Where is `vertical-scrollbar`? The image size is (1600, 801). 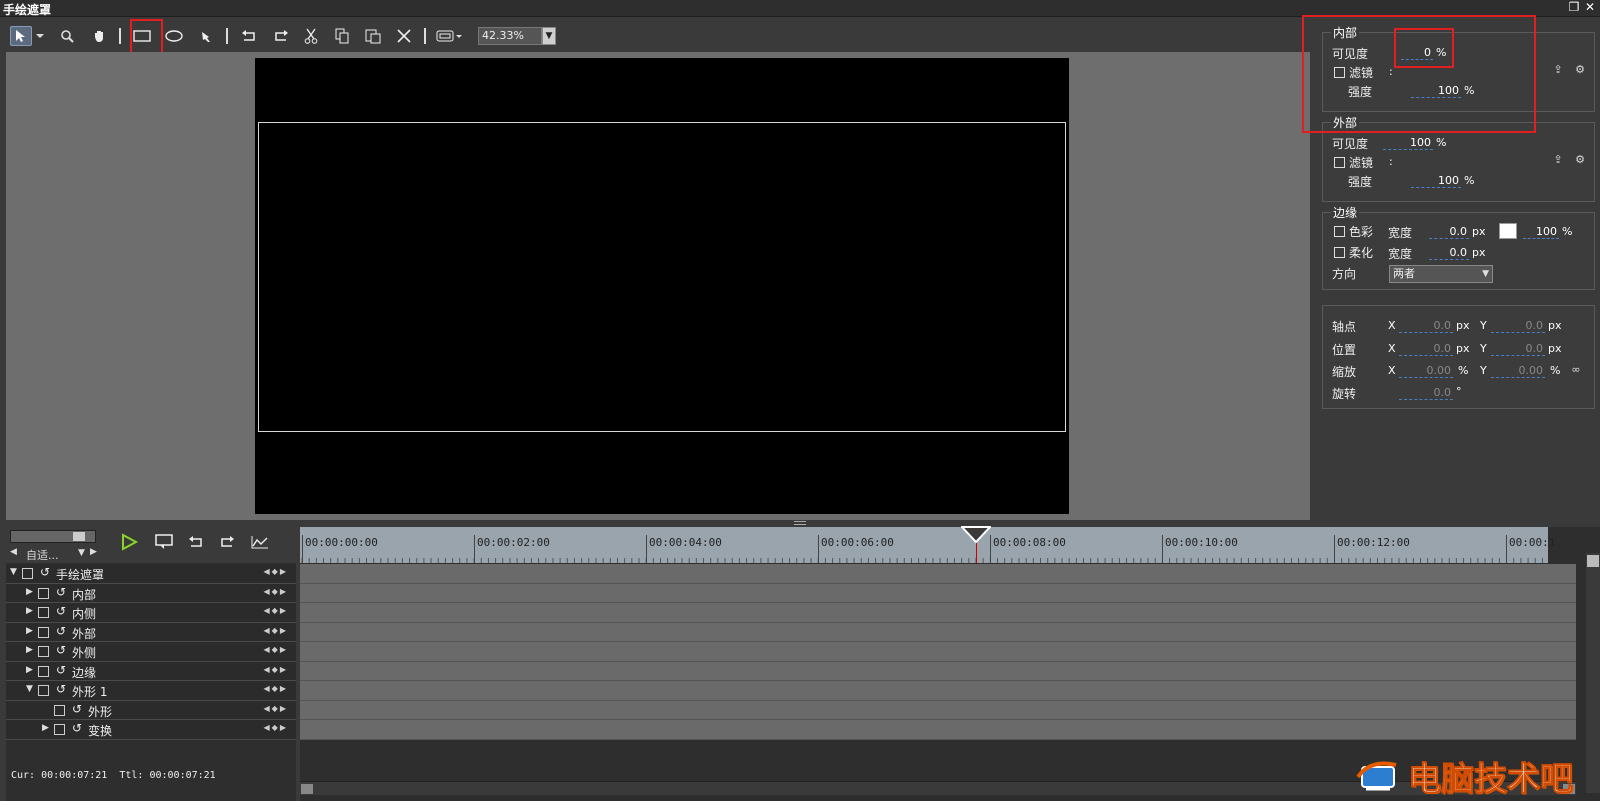
vertical-scrollbar is located at coordinates (1593, 673).